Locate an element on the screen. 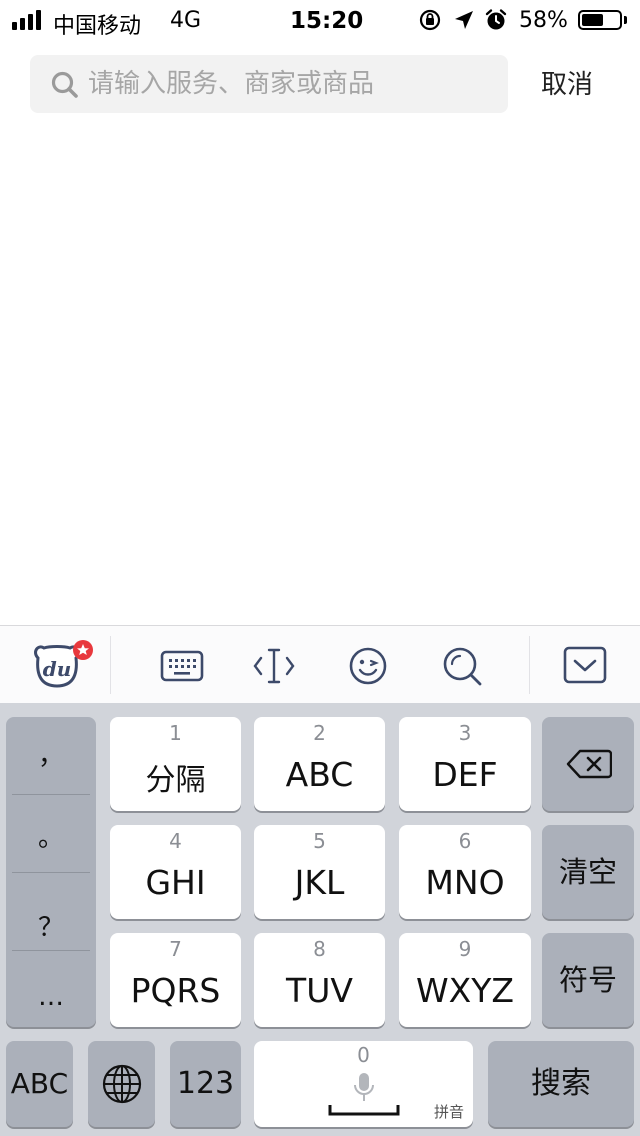 This screenshot has height=1136, width=640. key-6-mno: 6 MNO is located at coordinates (465, 872).